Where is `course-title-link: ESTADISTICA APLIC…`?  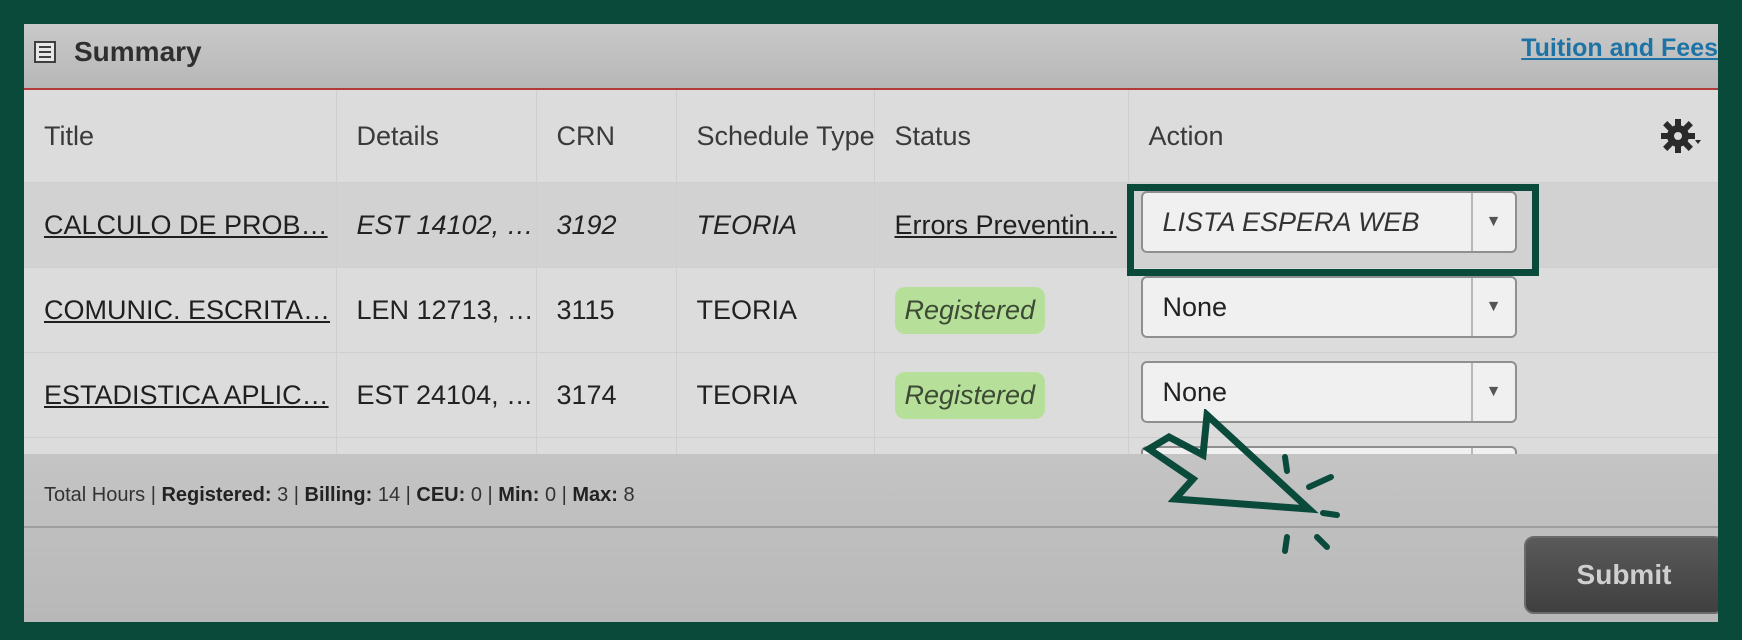 course-title-link: ESTADISTICA APLIC… is located at coordinates (186, 395).